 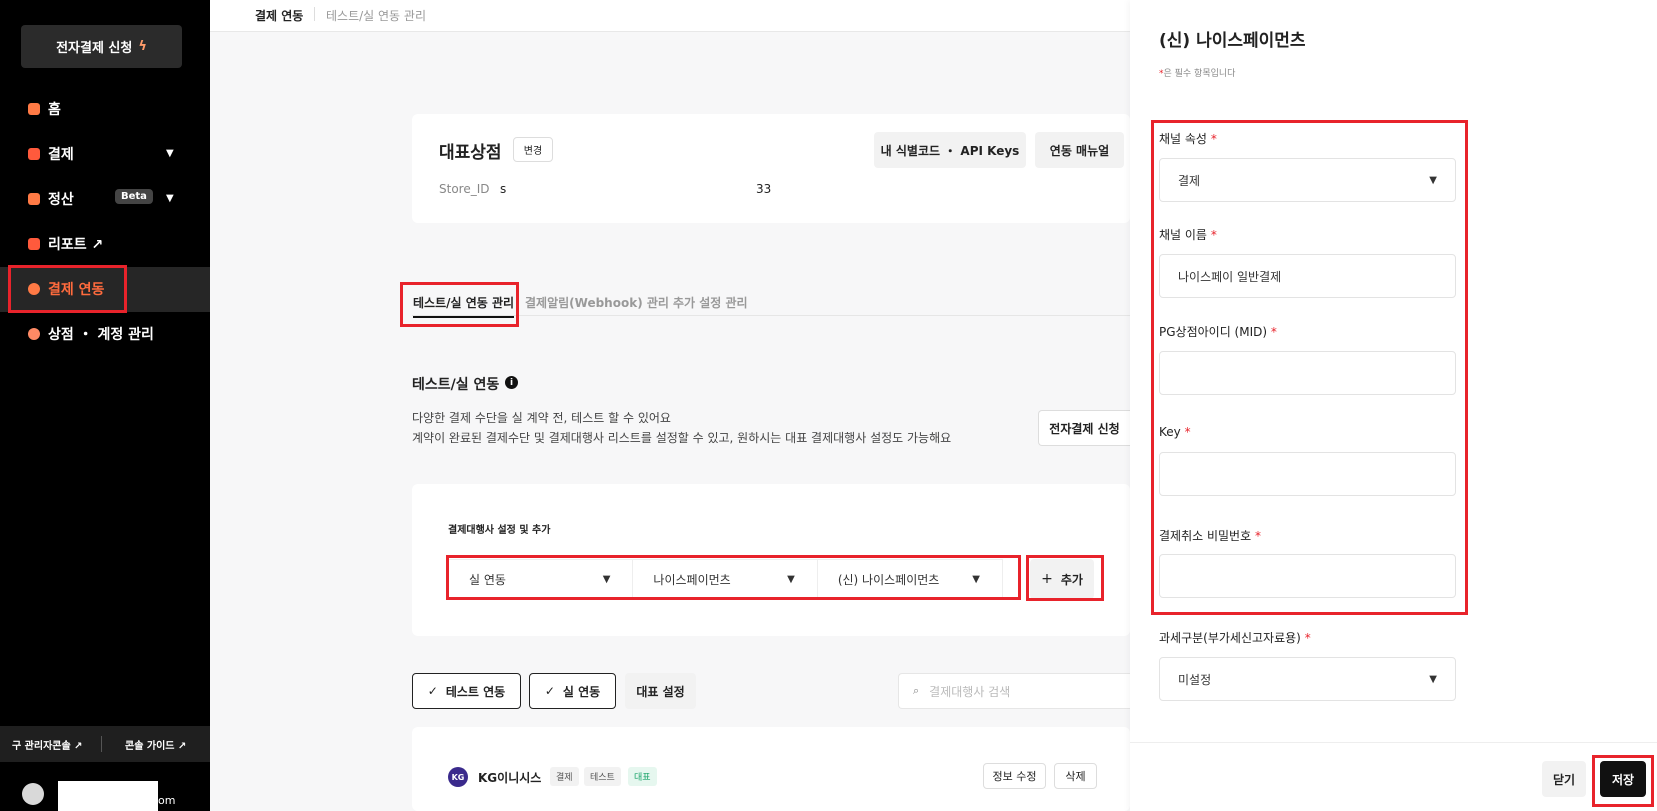 I want to click on user-email-suffix: om, so click(x=167, y=800).